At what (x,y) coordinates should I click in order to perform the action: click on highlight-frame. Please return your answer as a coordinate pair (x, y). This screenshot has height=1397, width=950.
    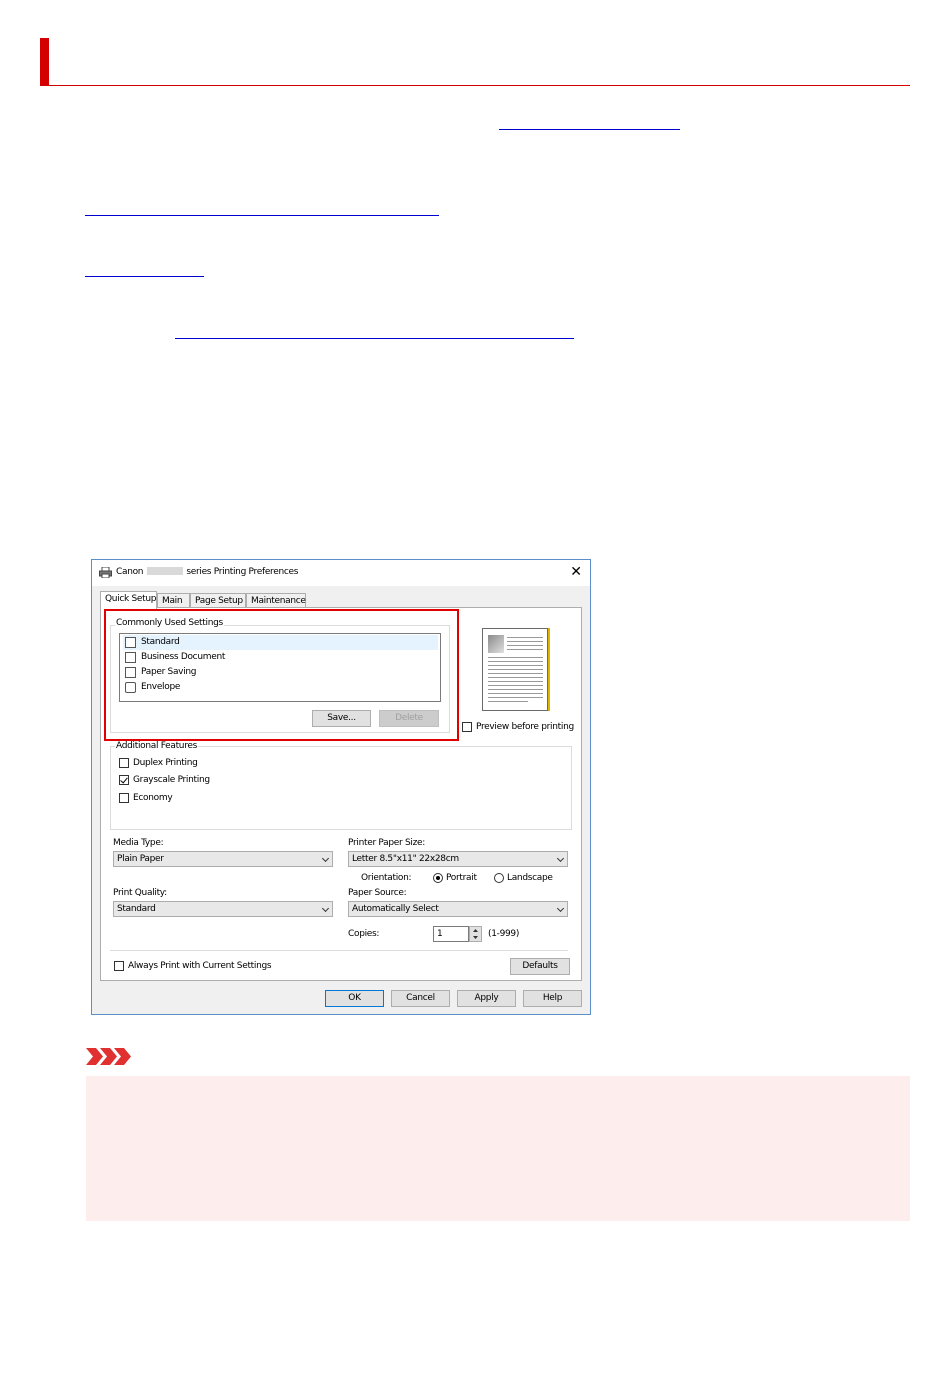
    Looking at the image, I should click on (281, 675).